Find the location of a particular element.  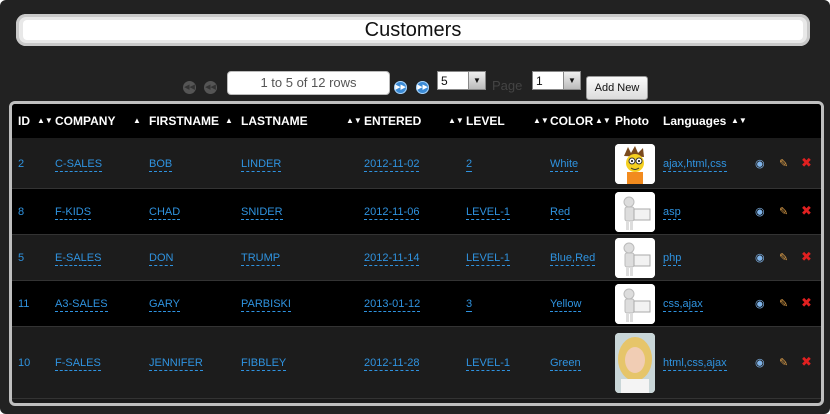

cell-lastname: FIBBLEY is located at coordinates (264, 364).